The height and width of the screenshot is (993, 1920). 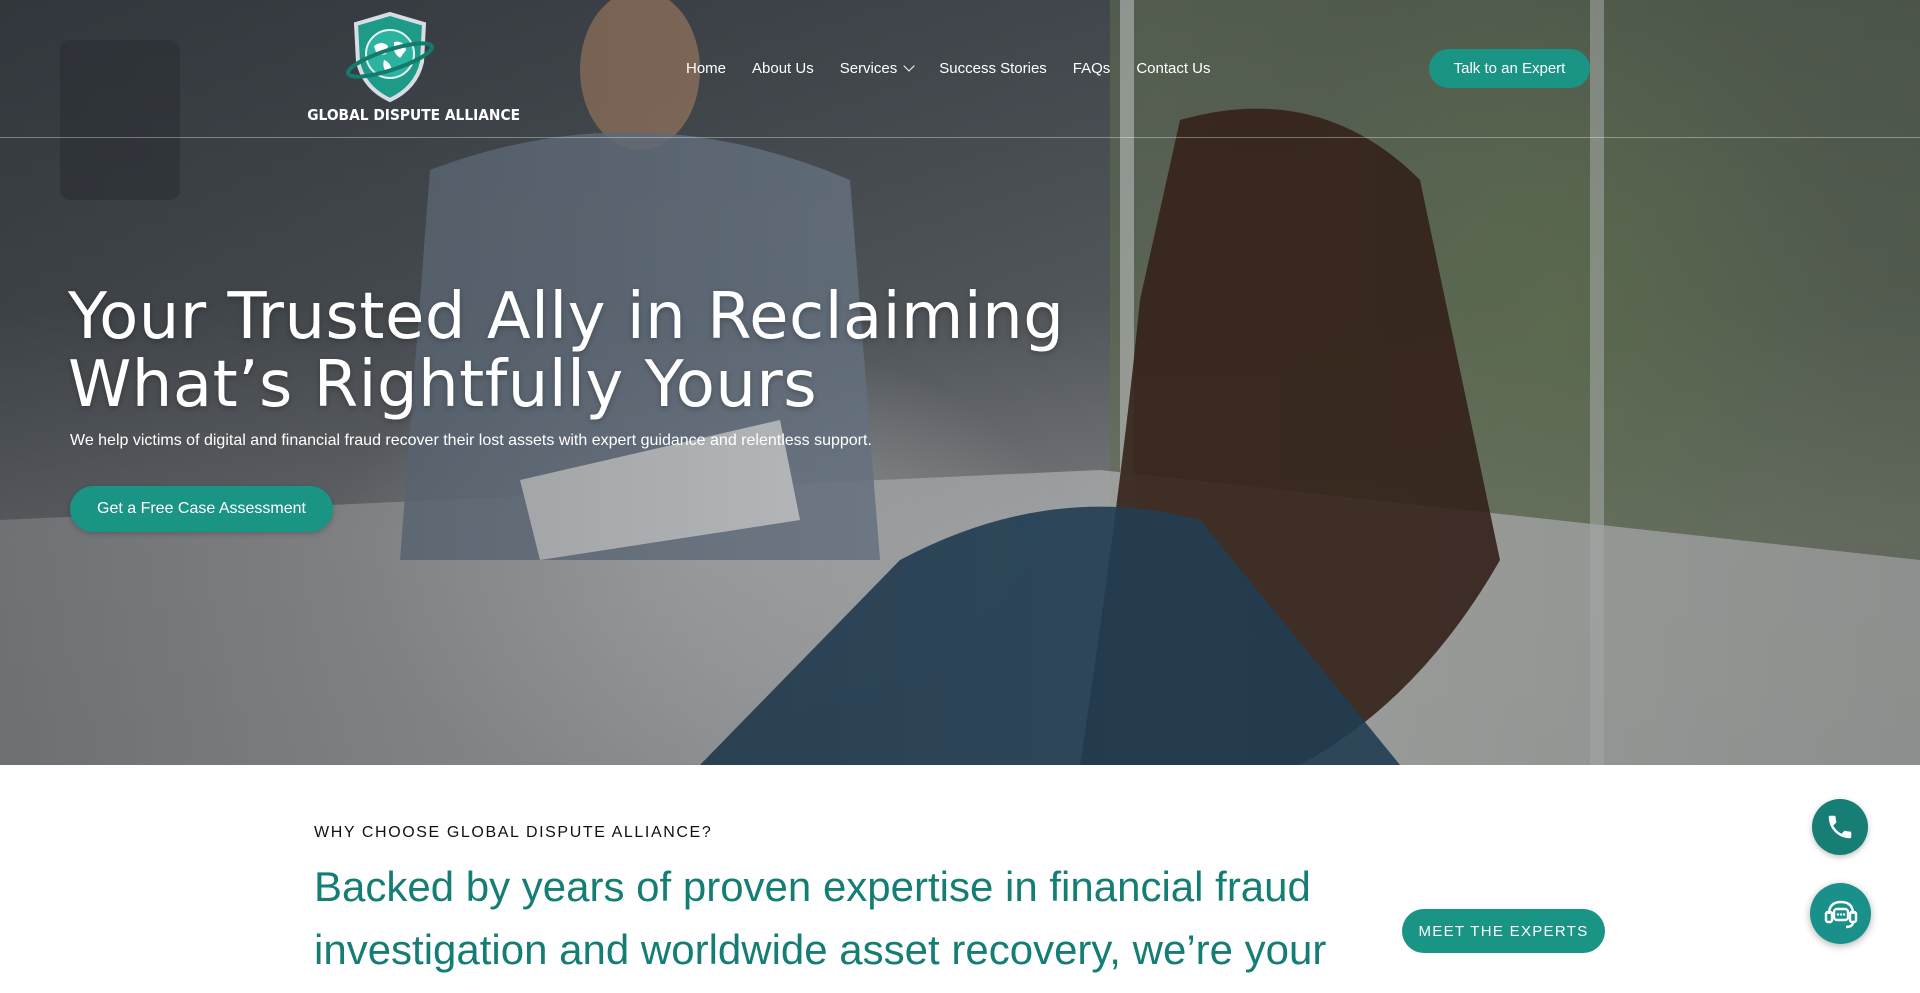 I want to click on talk-to-expert-button: Talk to an Expert, so click(x=1509, y=68).